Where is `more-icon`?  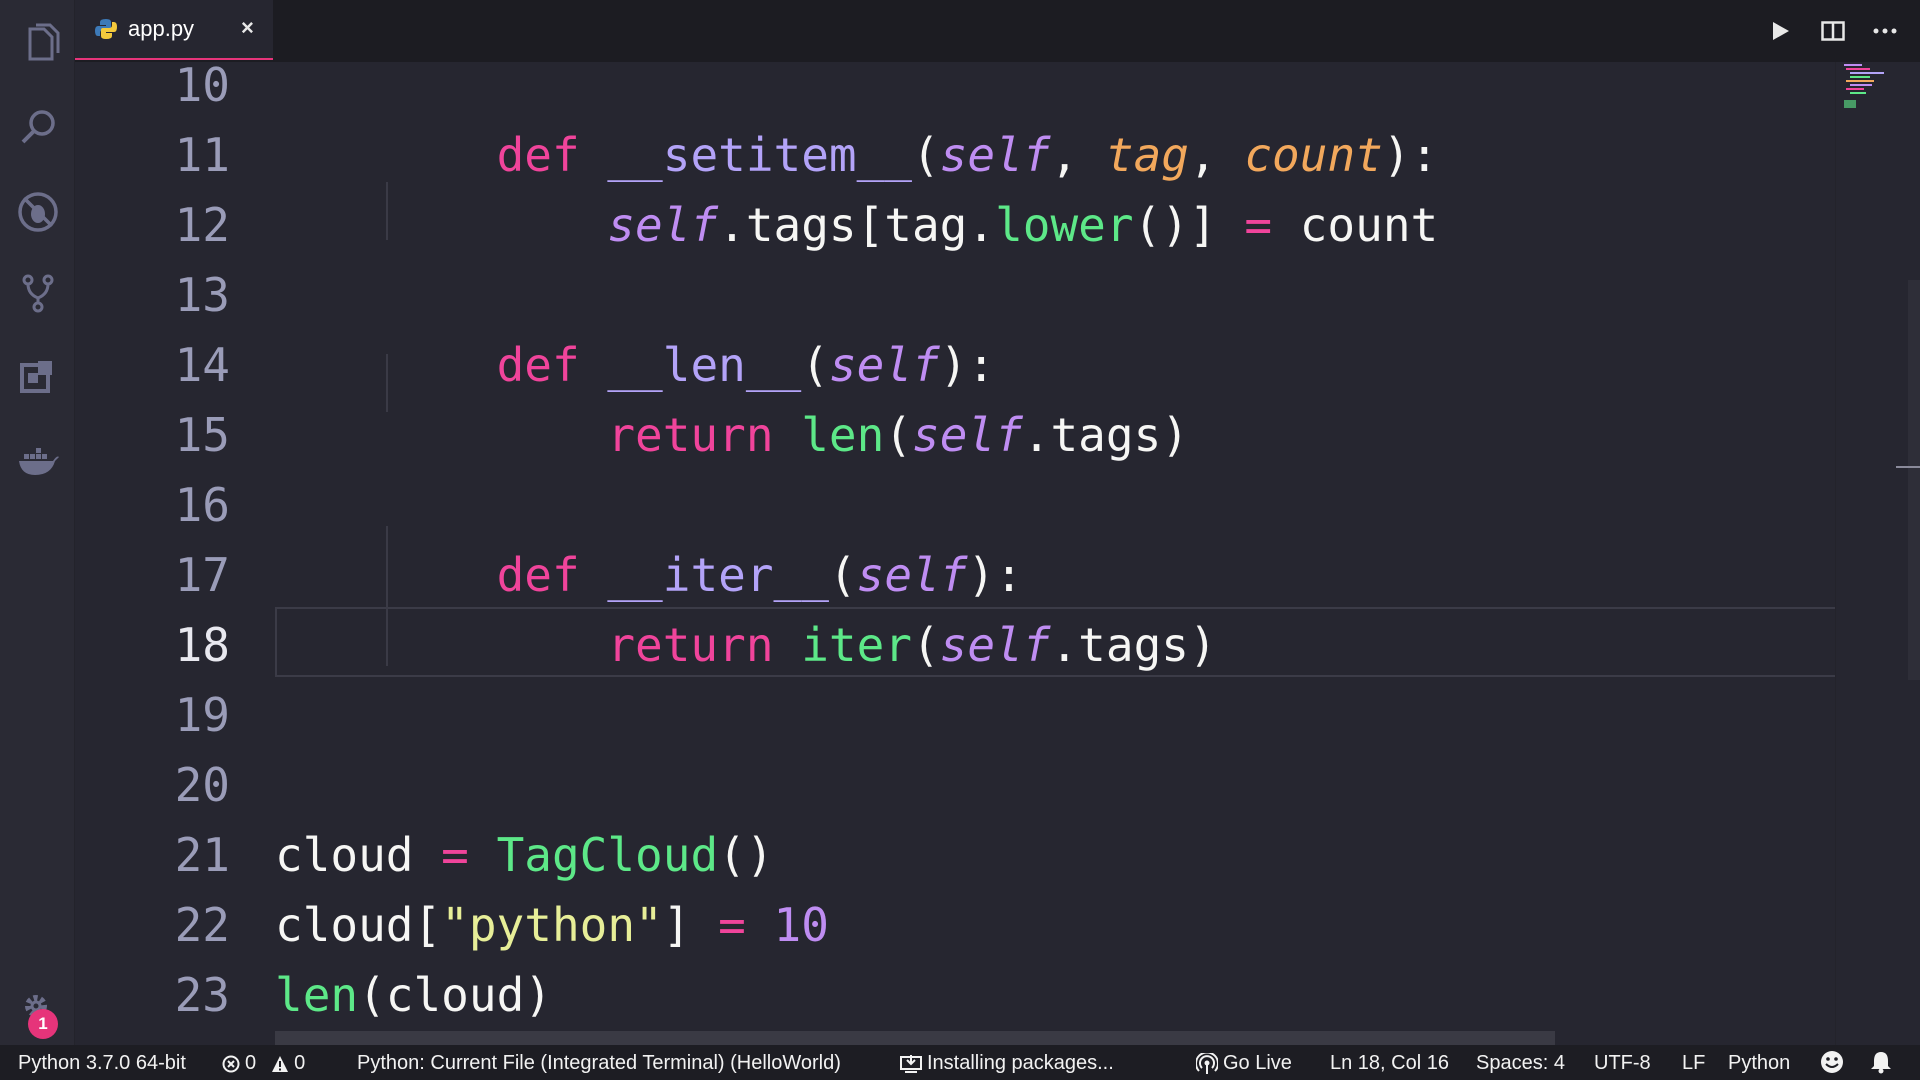
more-icon is located at coordinates (1885, 31).